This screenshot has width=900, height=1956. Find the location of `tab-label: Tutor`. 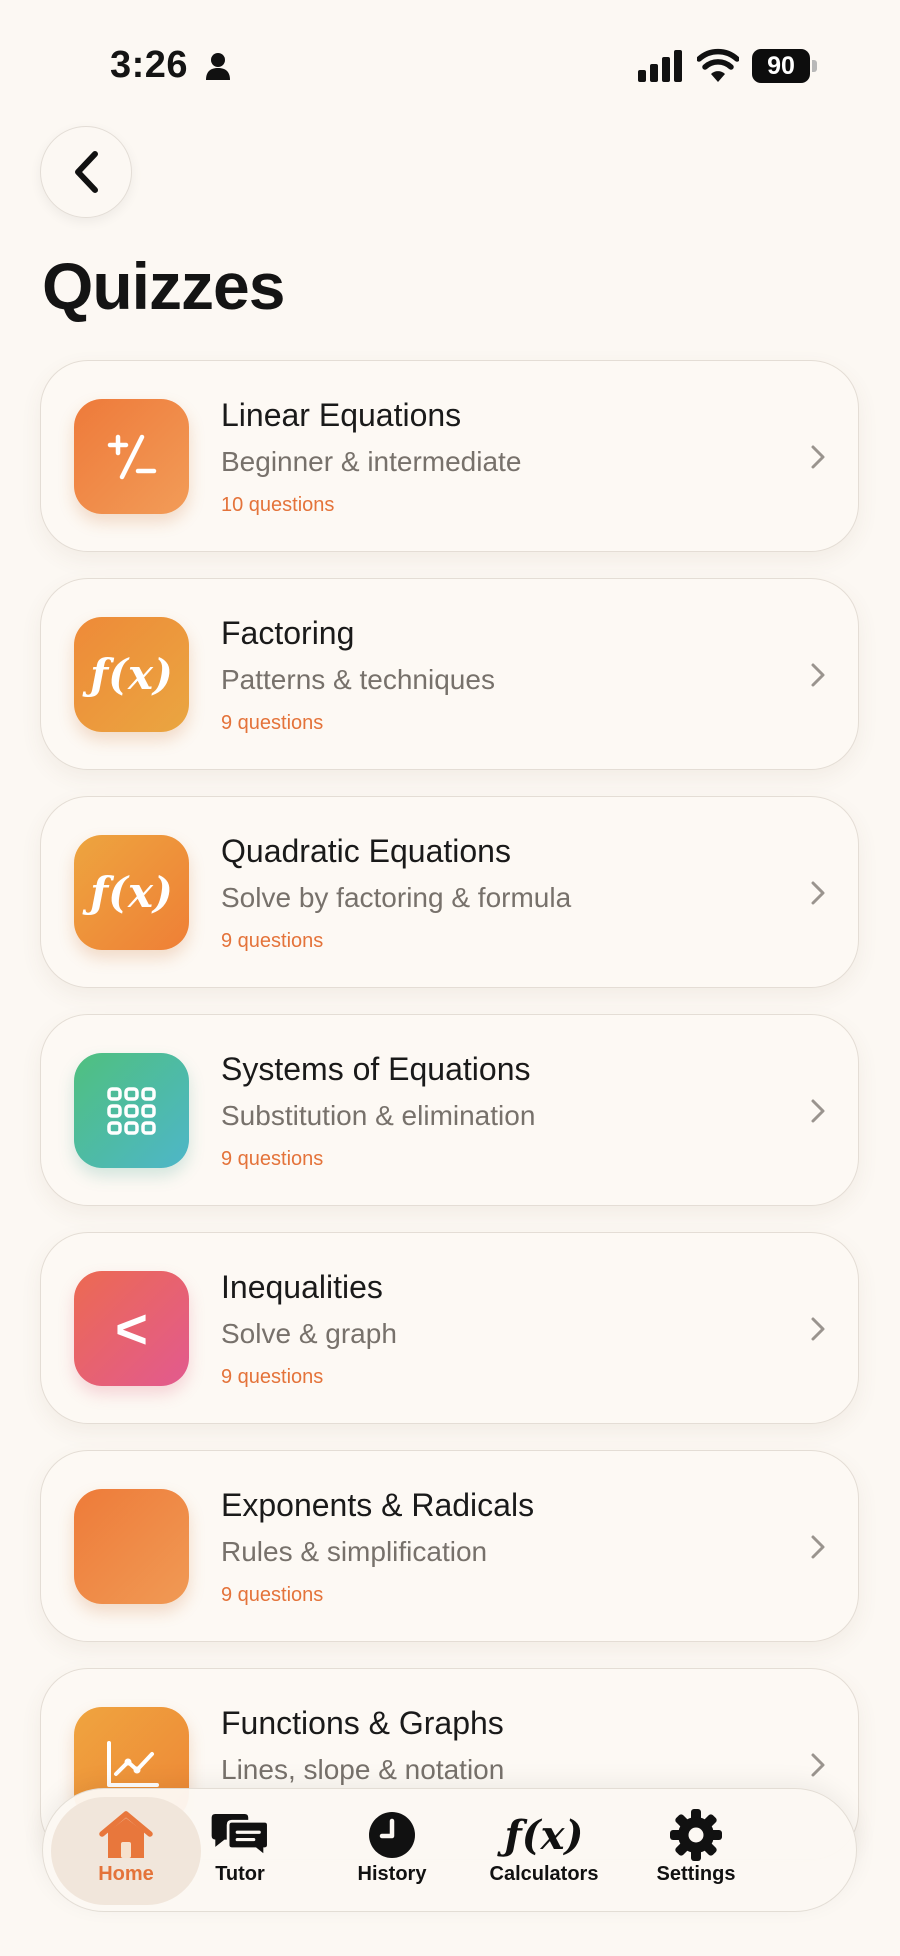

tab-label: Tutor is located at coordinates (240, 1874).